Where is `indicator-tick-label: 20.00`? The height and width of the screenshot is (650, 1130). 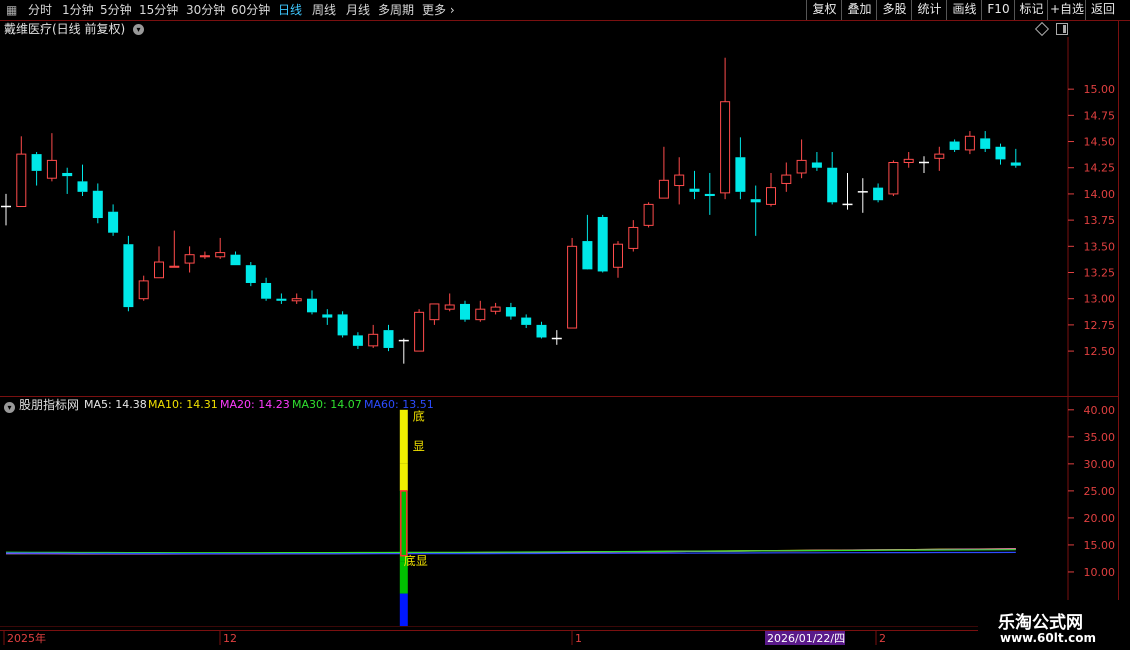 indicator-tick-label: 20.00 is located at coordinates (1100, 518).